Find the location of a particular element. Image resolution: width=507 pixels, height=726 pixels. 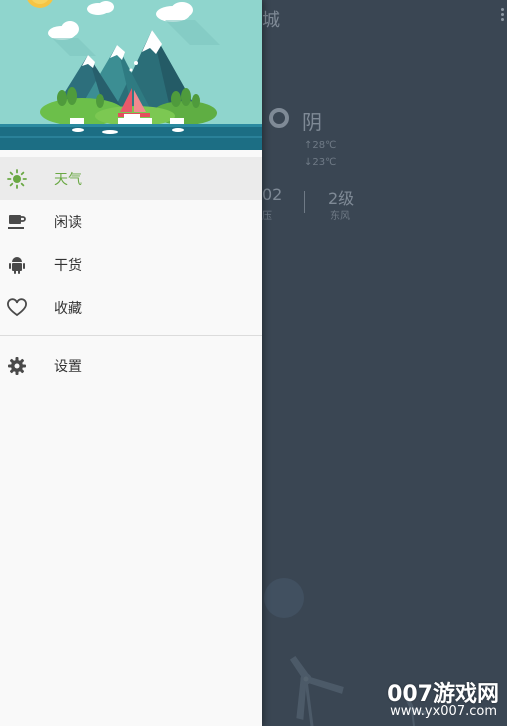

coffee-cup-icon is located at coordinates (17, 221).